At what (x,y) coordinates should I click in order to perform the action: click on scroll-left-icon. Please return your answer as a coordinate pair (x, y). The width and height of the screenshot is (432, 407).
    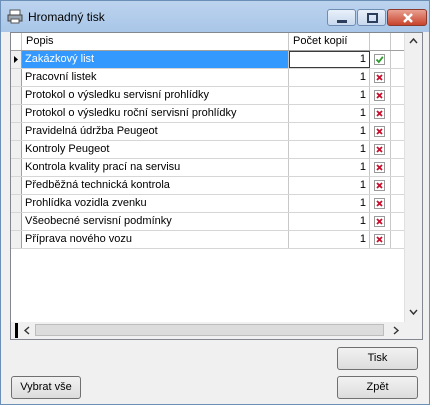
    Looking at the image, I should click on (27, 330).